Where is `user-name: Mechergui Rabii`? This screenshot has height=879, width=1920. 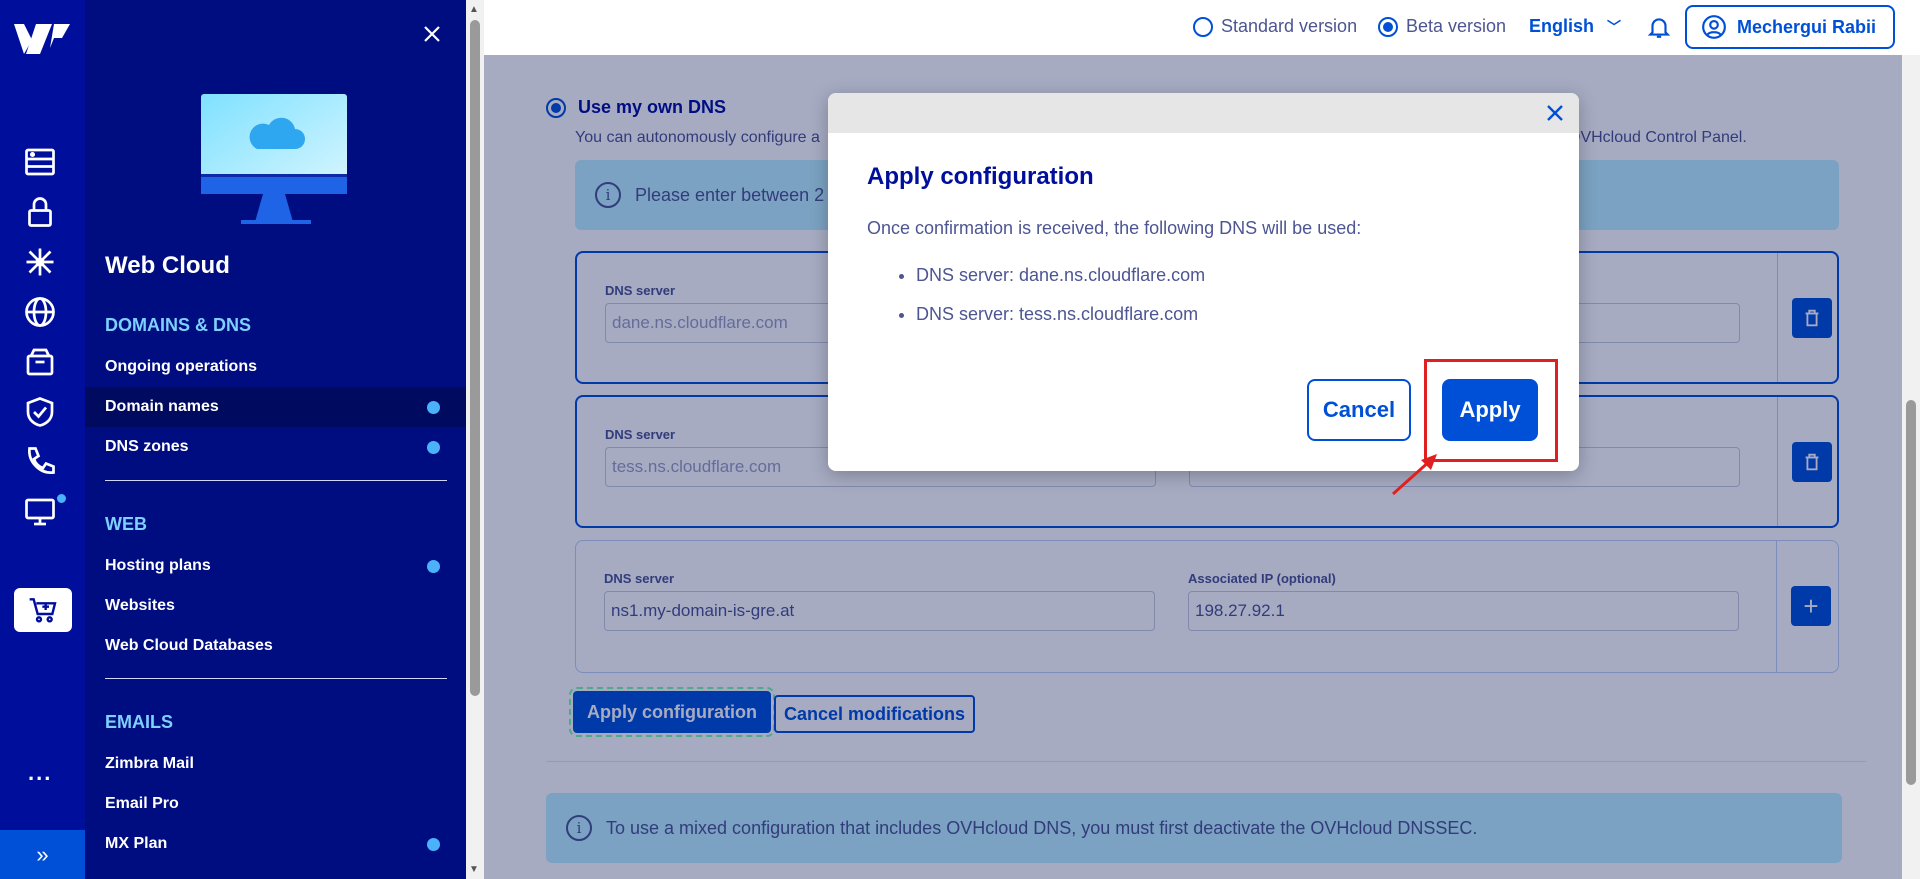 user-name: Mechergui Rabii is located at coordinates (1807, 26).